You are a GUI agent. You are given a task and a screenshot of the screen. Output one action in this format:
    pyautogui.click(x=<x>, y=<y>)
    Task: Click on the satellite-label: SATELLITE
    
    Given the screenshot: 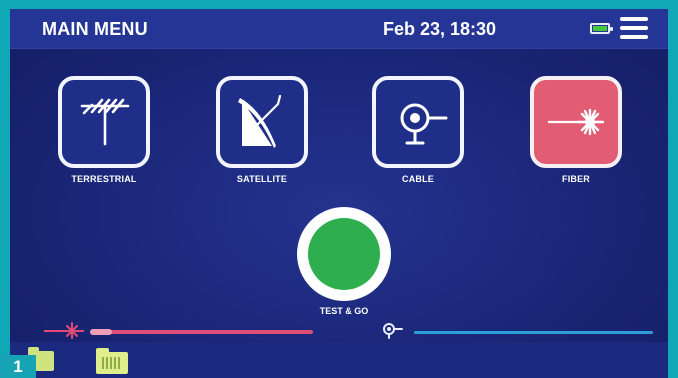 What is the action you would take?
    pyautogui.click(x=262, y=179)
    